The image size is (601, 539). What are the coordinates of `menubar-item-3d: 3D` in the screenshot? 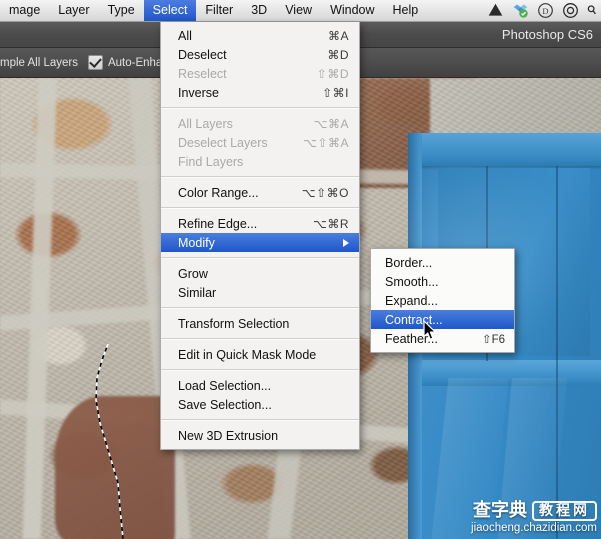 It's located at (259, 10).